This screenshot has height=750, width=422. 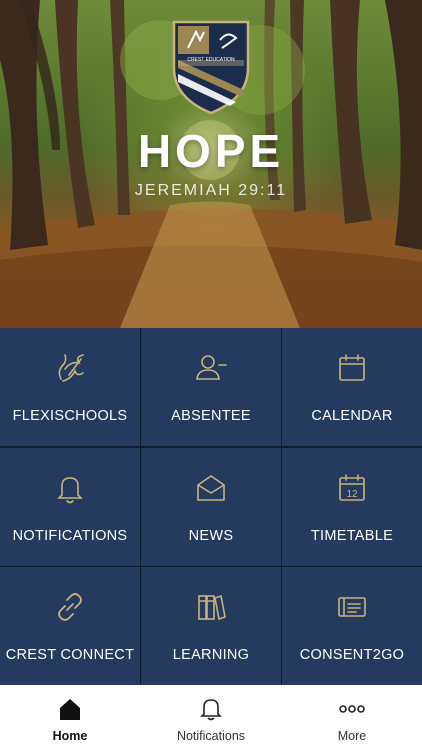 I want to click on tile-label: CALENDAR, so click(x=352, y=416).